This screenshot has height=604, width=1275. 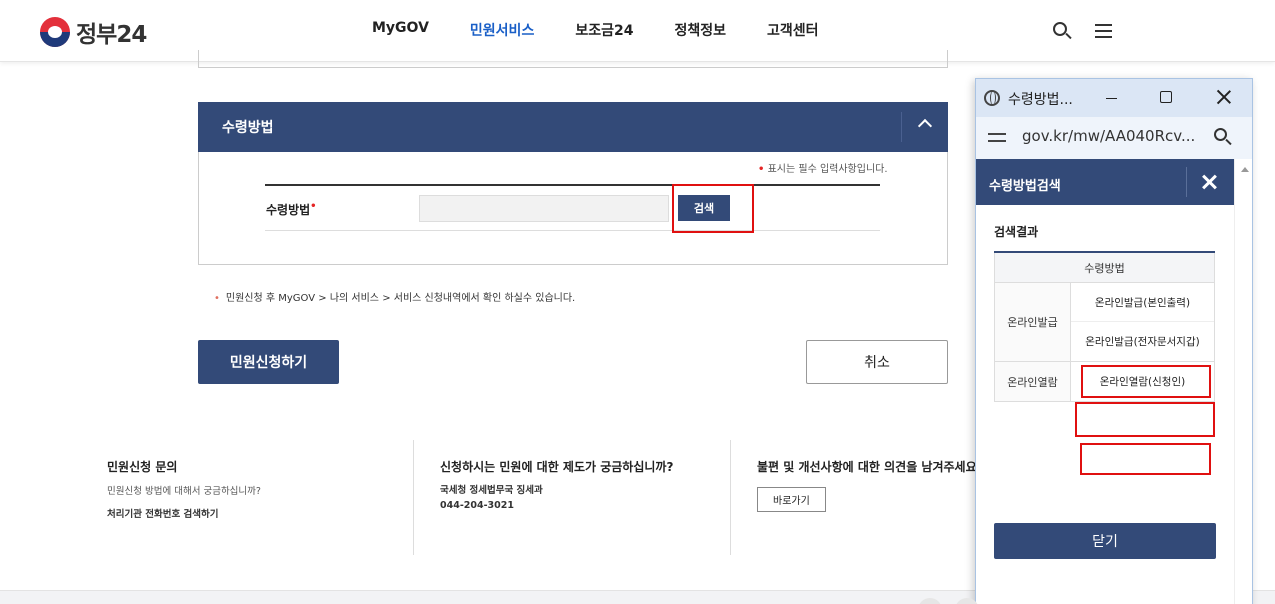 What do you see at coordinates (491, 490) in the screenshot?
I see `footer-org: 국세청 정세법무국 징세과` at bounding box center [491, 490].